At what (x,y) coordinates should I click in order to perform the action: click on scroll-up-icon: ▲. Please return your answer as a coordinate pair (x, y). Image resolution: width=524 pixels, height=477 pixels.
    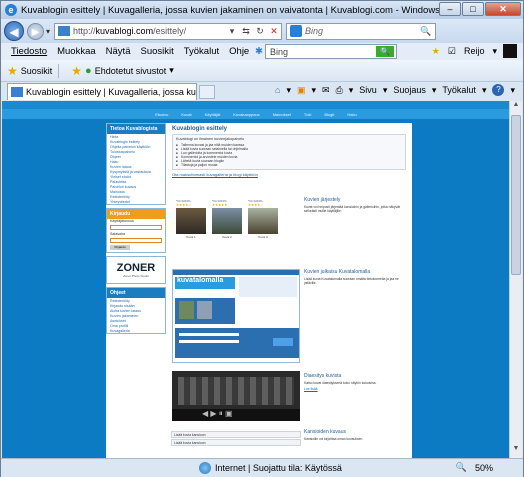
    Looking at the image, I should click on (516, 107).